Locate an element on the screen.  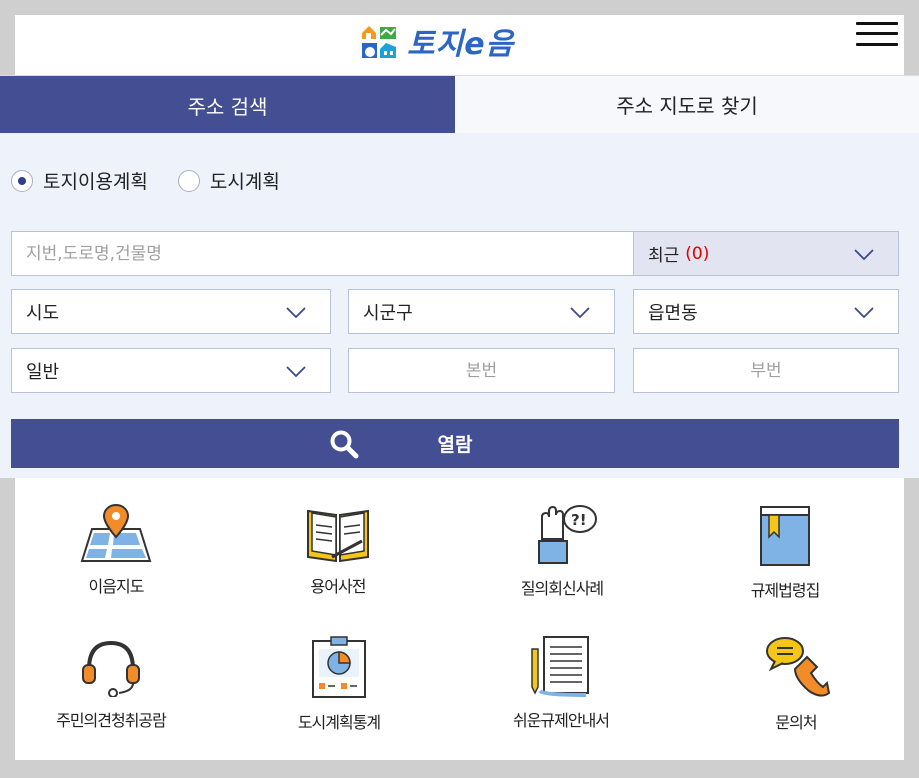
radio-land-use-plan: 토지이용계획 is located at coordinates (79, 180).